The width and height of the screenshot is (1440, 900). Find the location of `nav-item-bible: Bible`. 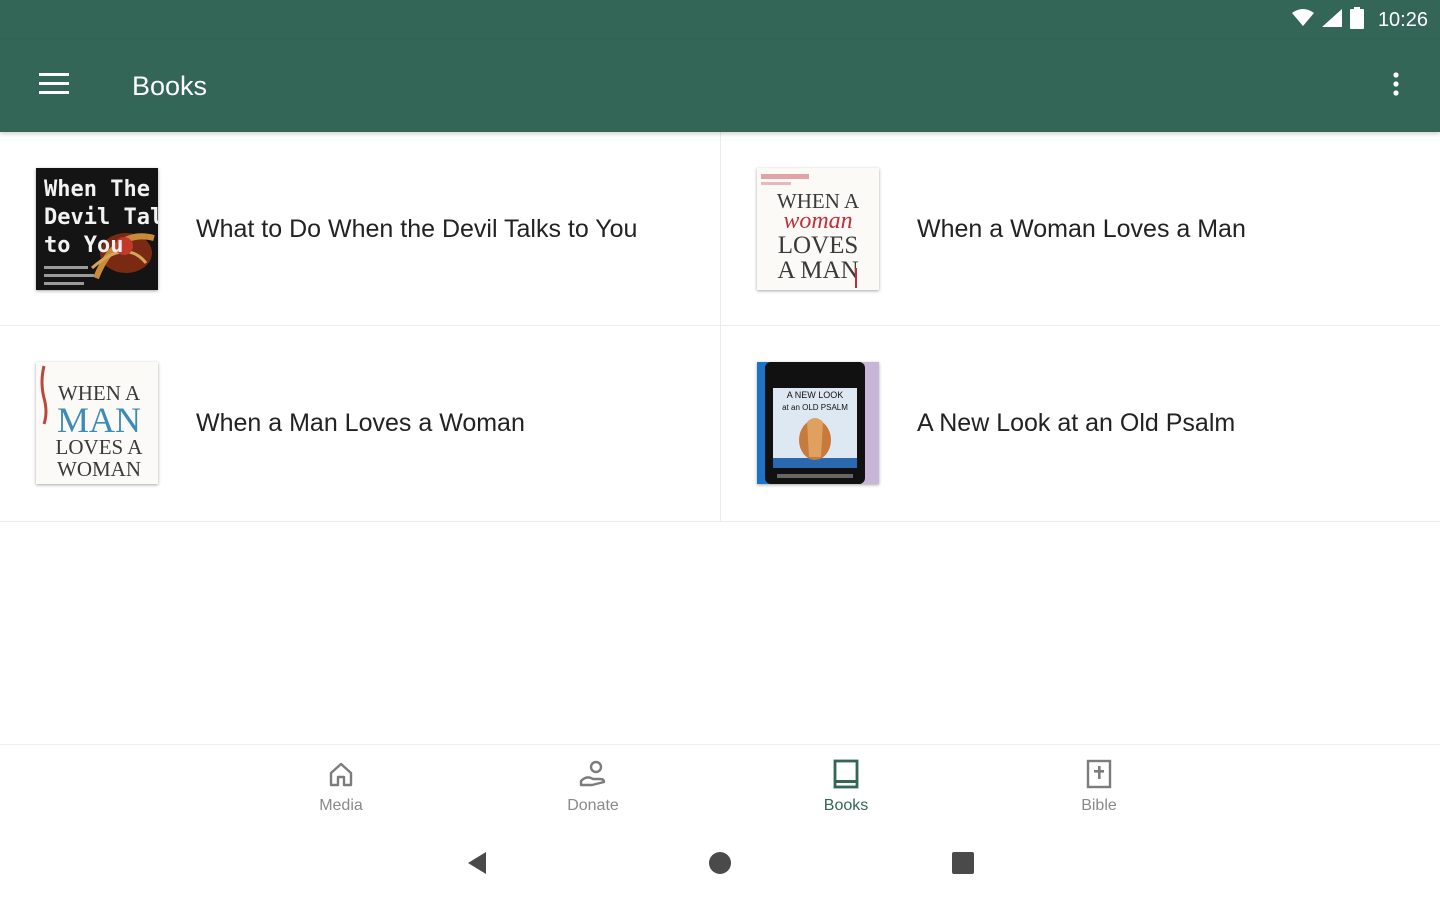

nav-item-bible: Bible is located at coordinates (1099, 791).